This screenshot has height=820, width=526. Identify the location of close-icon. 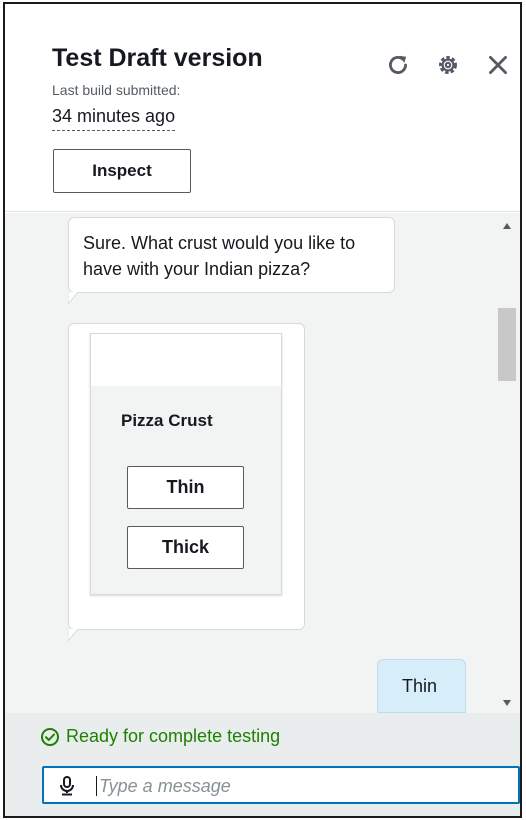
(498, 65).